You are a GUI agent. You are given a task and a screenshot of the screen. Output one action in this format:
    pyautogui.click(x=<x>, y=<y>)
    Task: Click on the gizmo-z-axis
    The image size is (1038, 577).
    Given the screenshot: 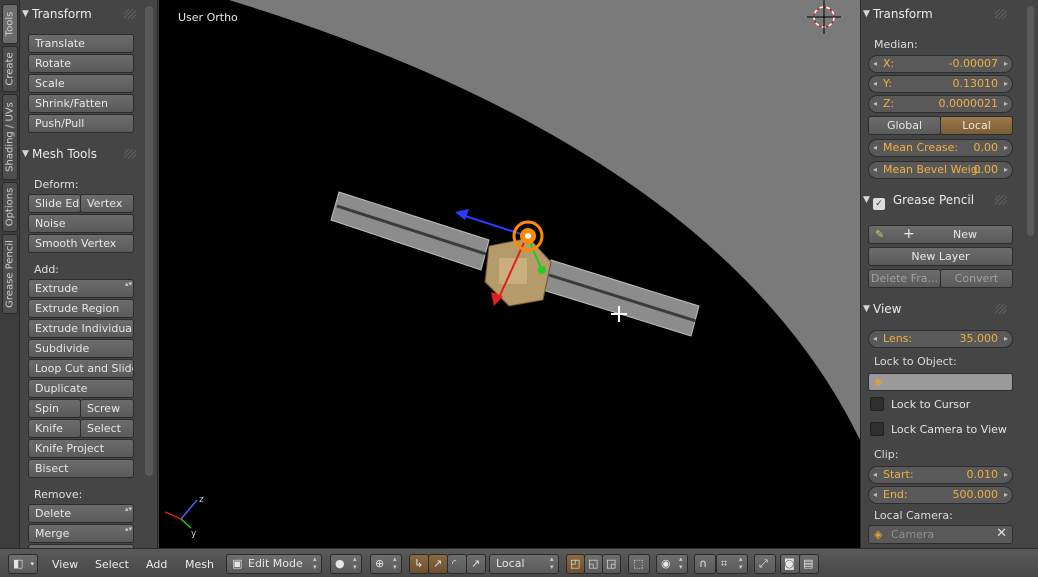 What is the action you would take?
    pyautogui.click(x=493, y=225)
    